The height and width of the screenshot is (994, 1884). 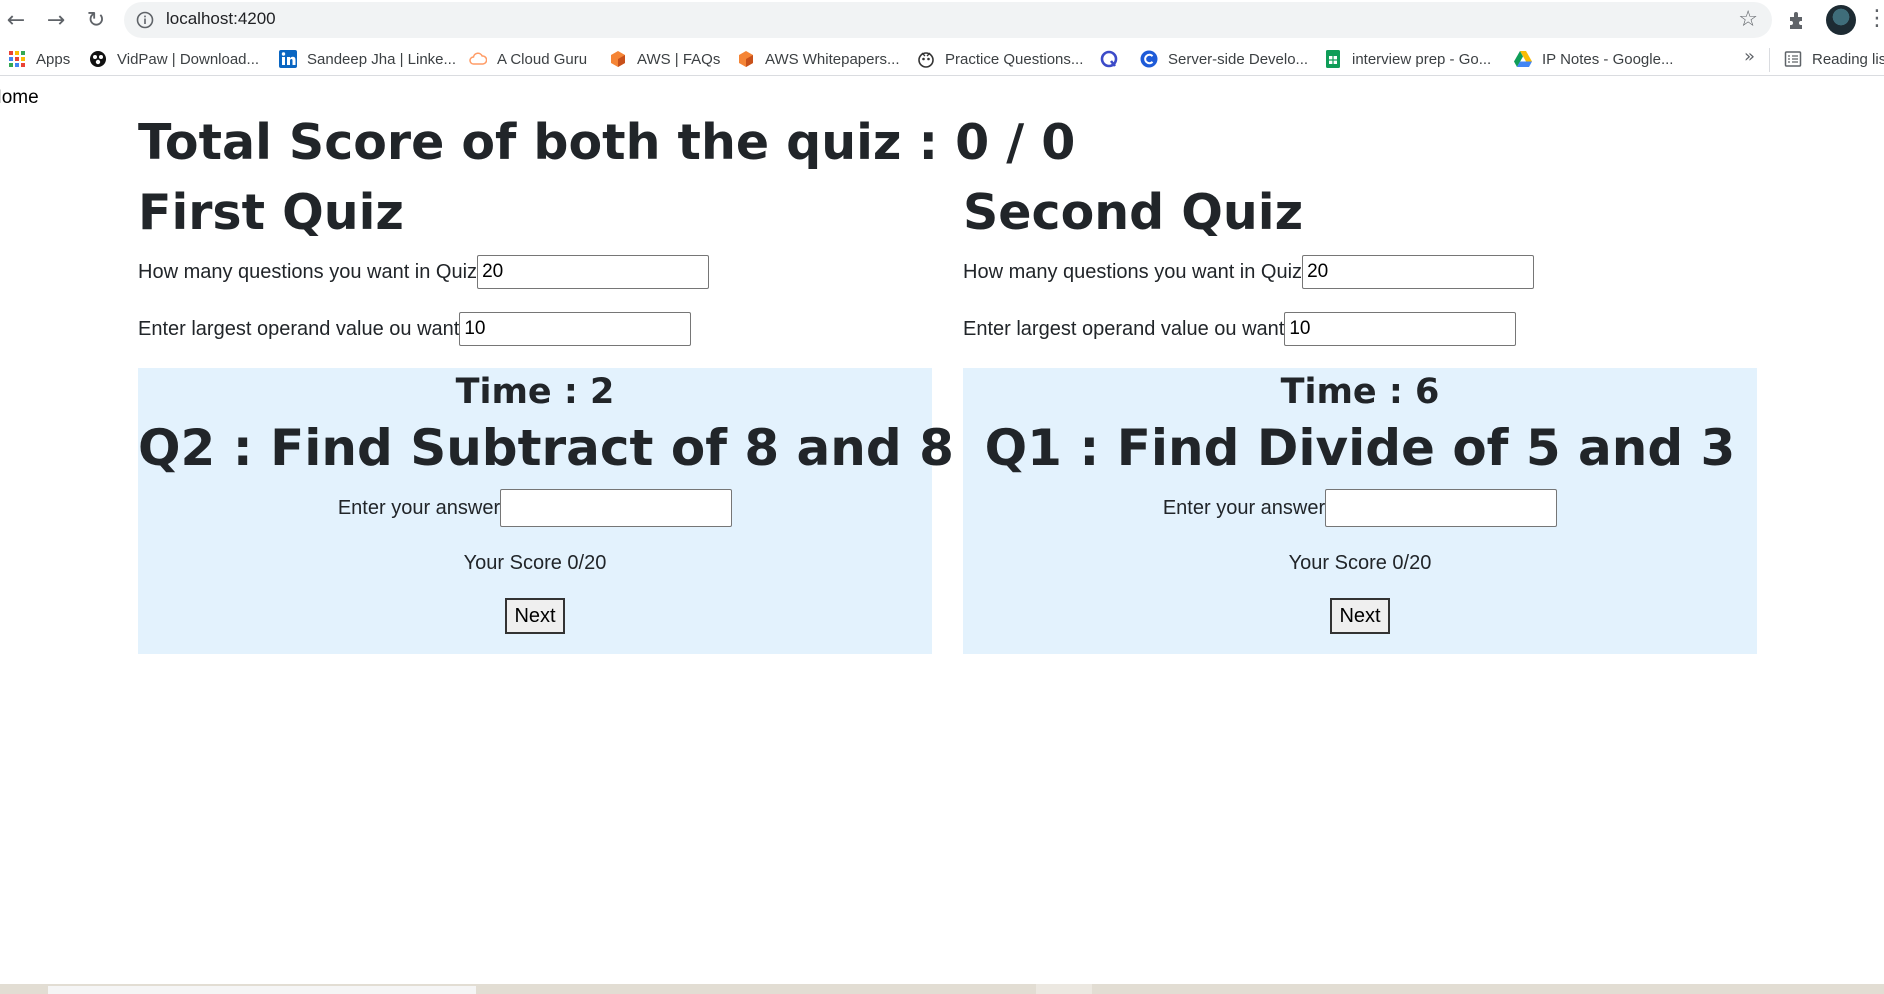 What do you see at coordinates (926, 60) in the screenshot?
I see `practice-icon` at bounding box center [926, 60].